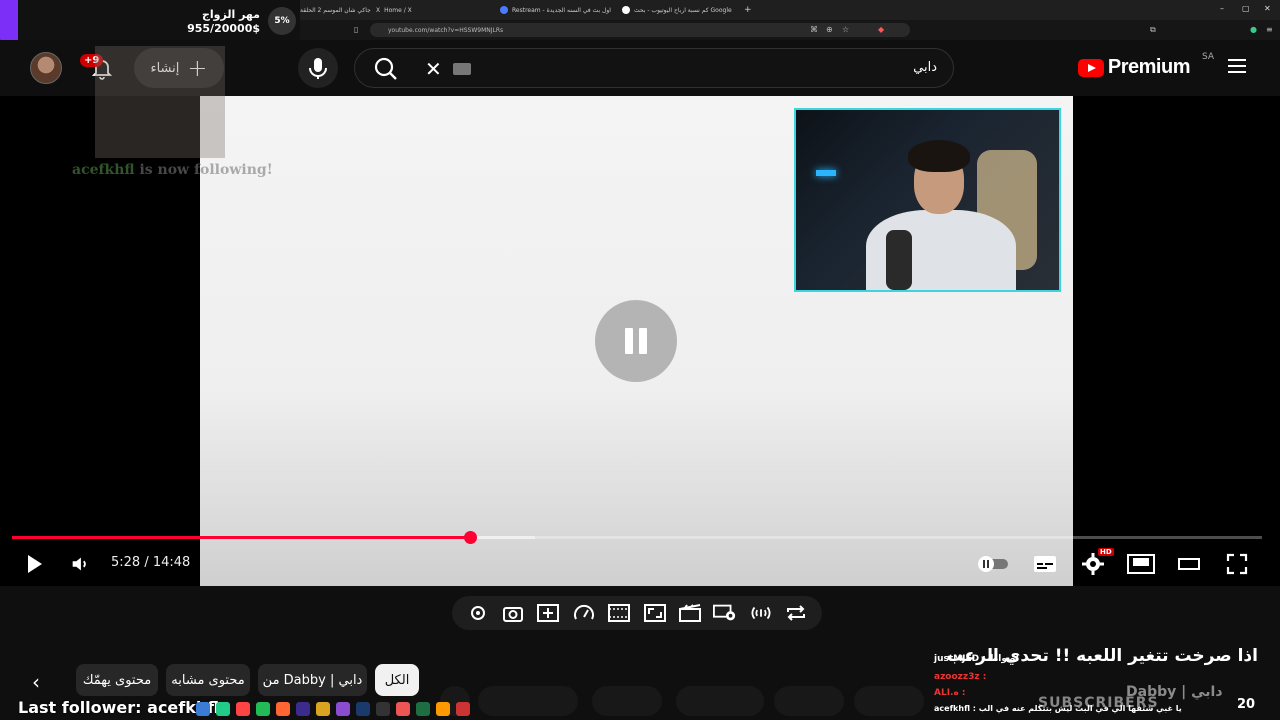  What do you see at coordinates (208, 680) in the screenshot?
I see `chip-similar: محتوى مشابه` at bounding box center [208, 680].